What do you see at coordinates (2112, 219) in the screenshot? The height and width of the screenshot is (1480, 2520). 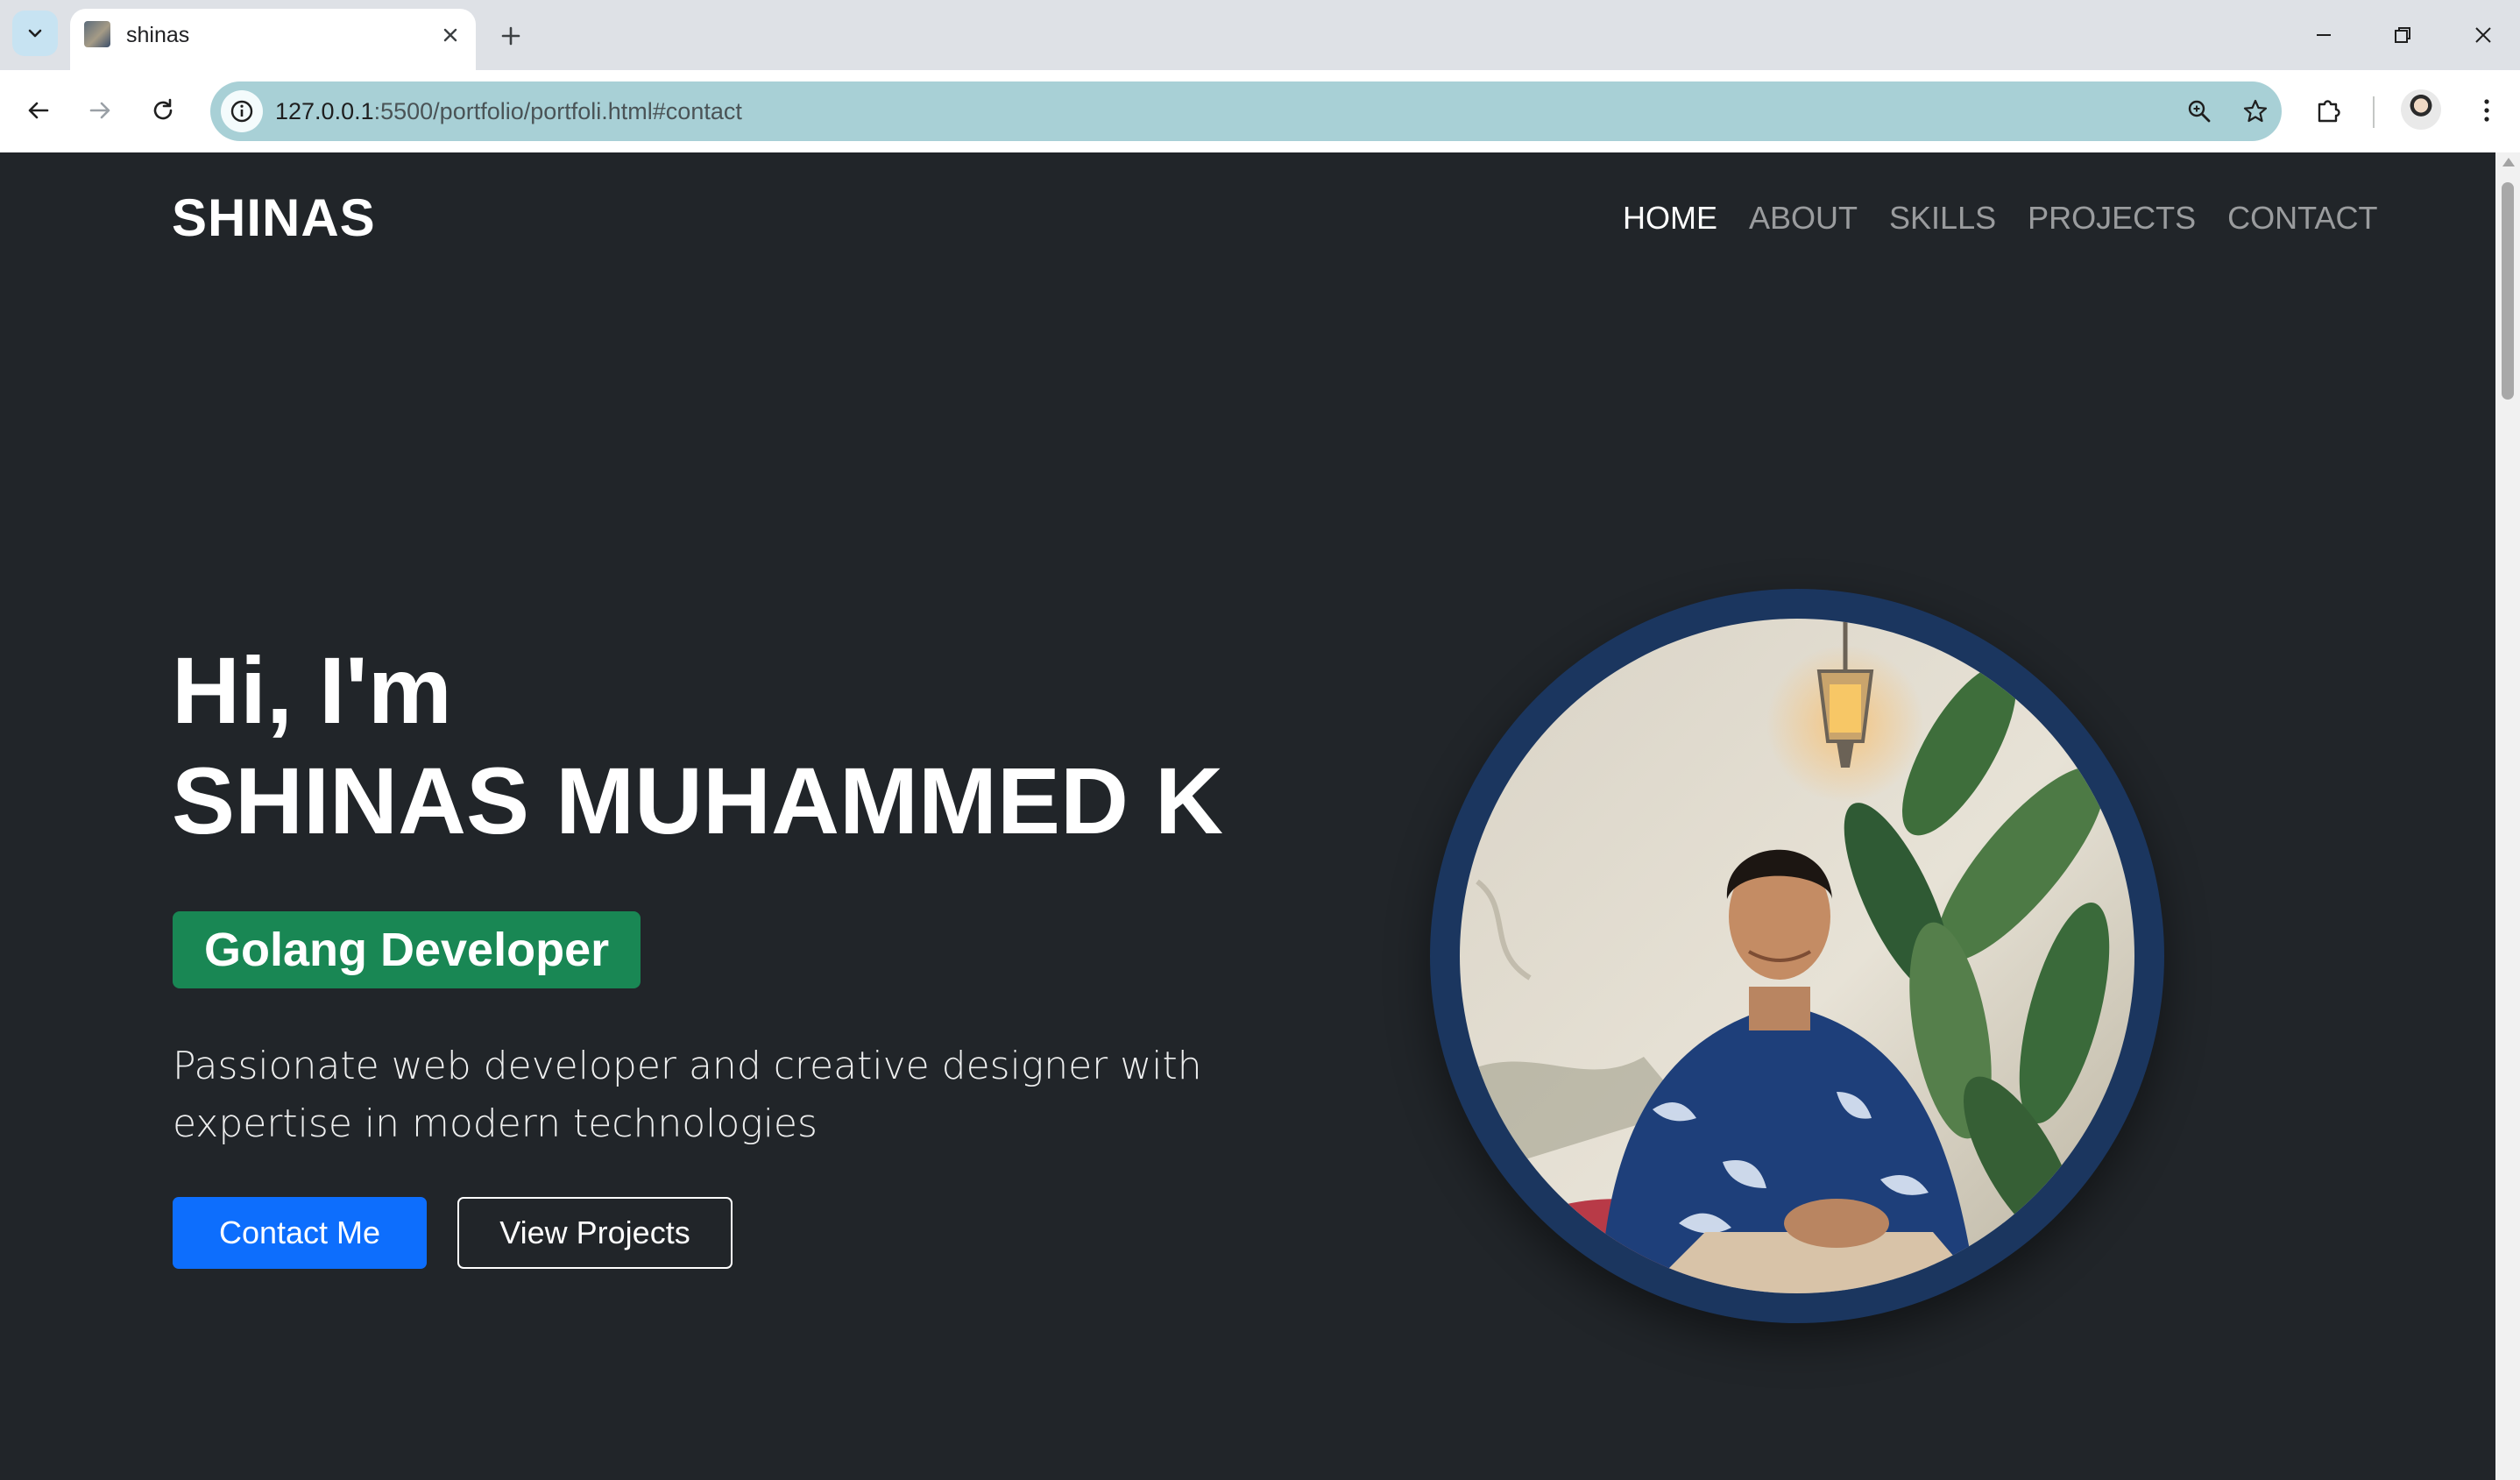 I see `nav-projects: PROJECTS` at bounding box center [2112, 219].